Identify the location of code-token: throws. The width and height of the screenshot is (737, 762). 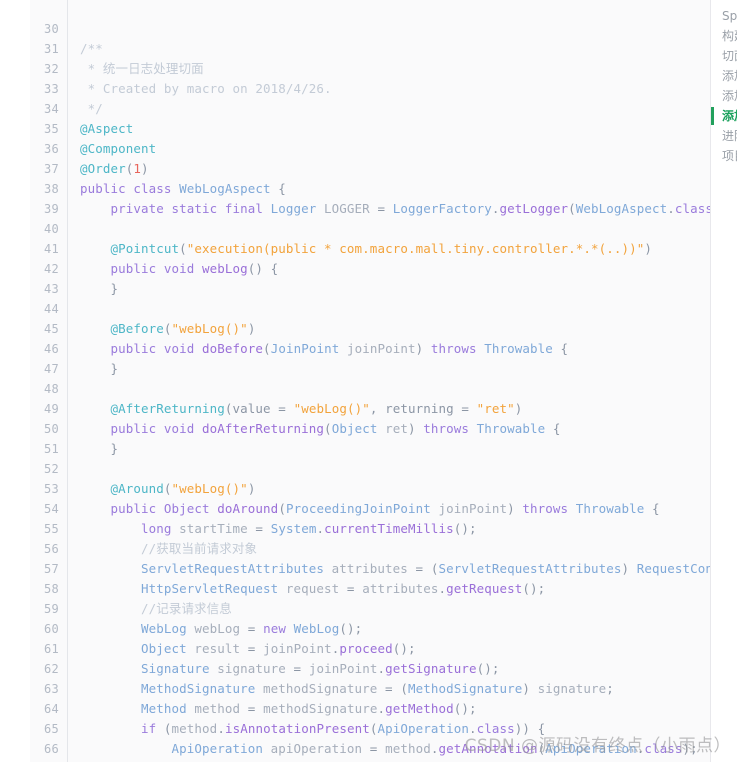
(450, 428).